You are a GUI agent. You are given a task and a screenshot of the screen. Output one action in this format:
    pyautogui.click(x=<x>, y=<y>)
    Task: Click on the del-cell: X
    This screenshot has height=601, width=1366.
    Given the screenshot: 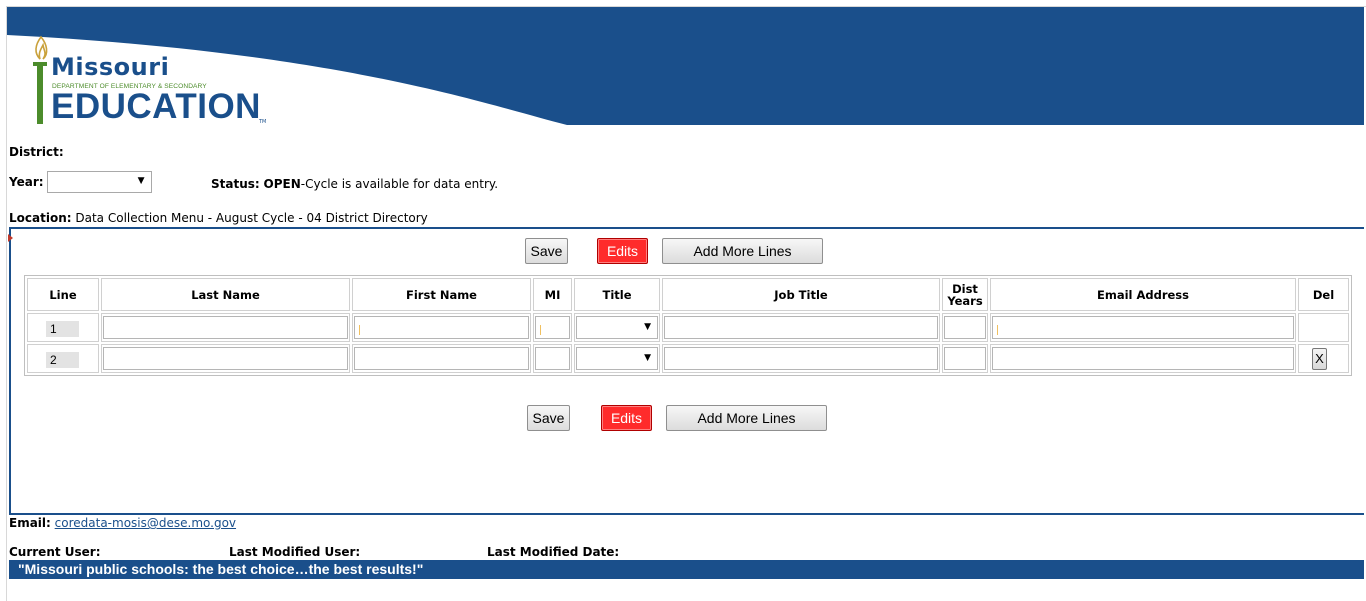 What is the action you would take?
    pyautogui.click(x=1323, y=358)
    